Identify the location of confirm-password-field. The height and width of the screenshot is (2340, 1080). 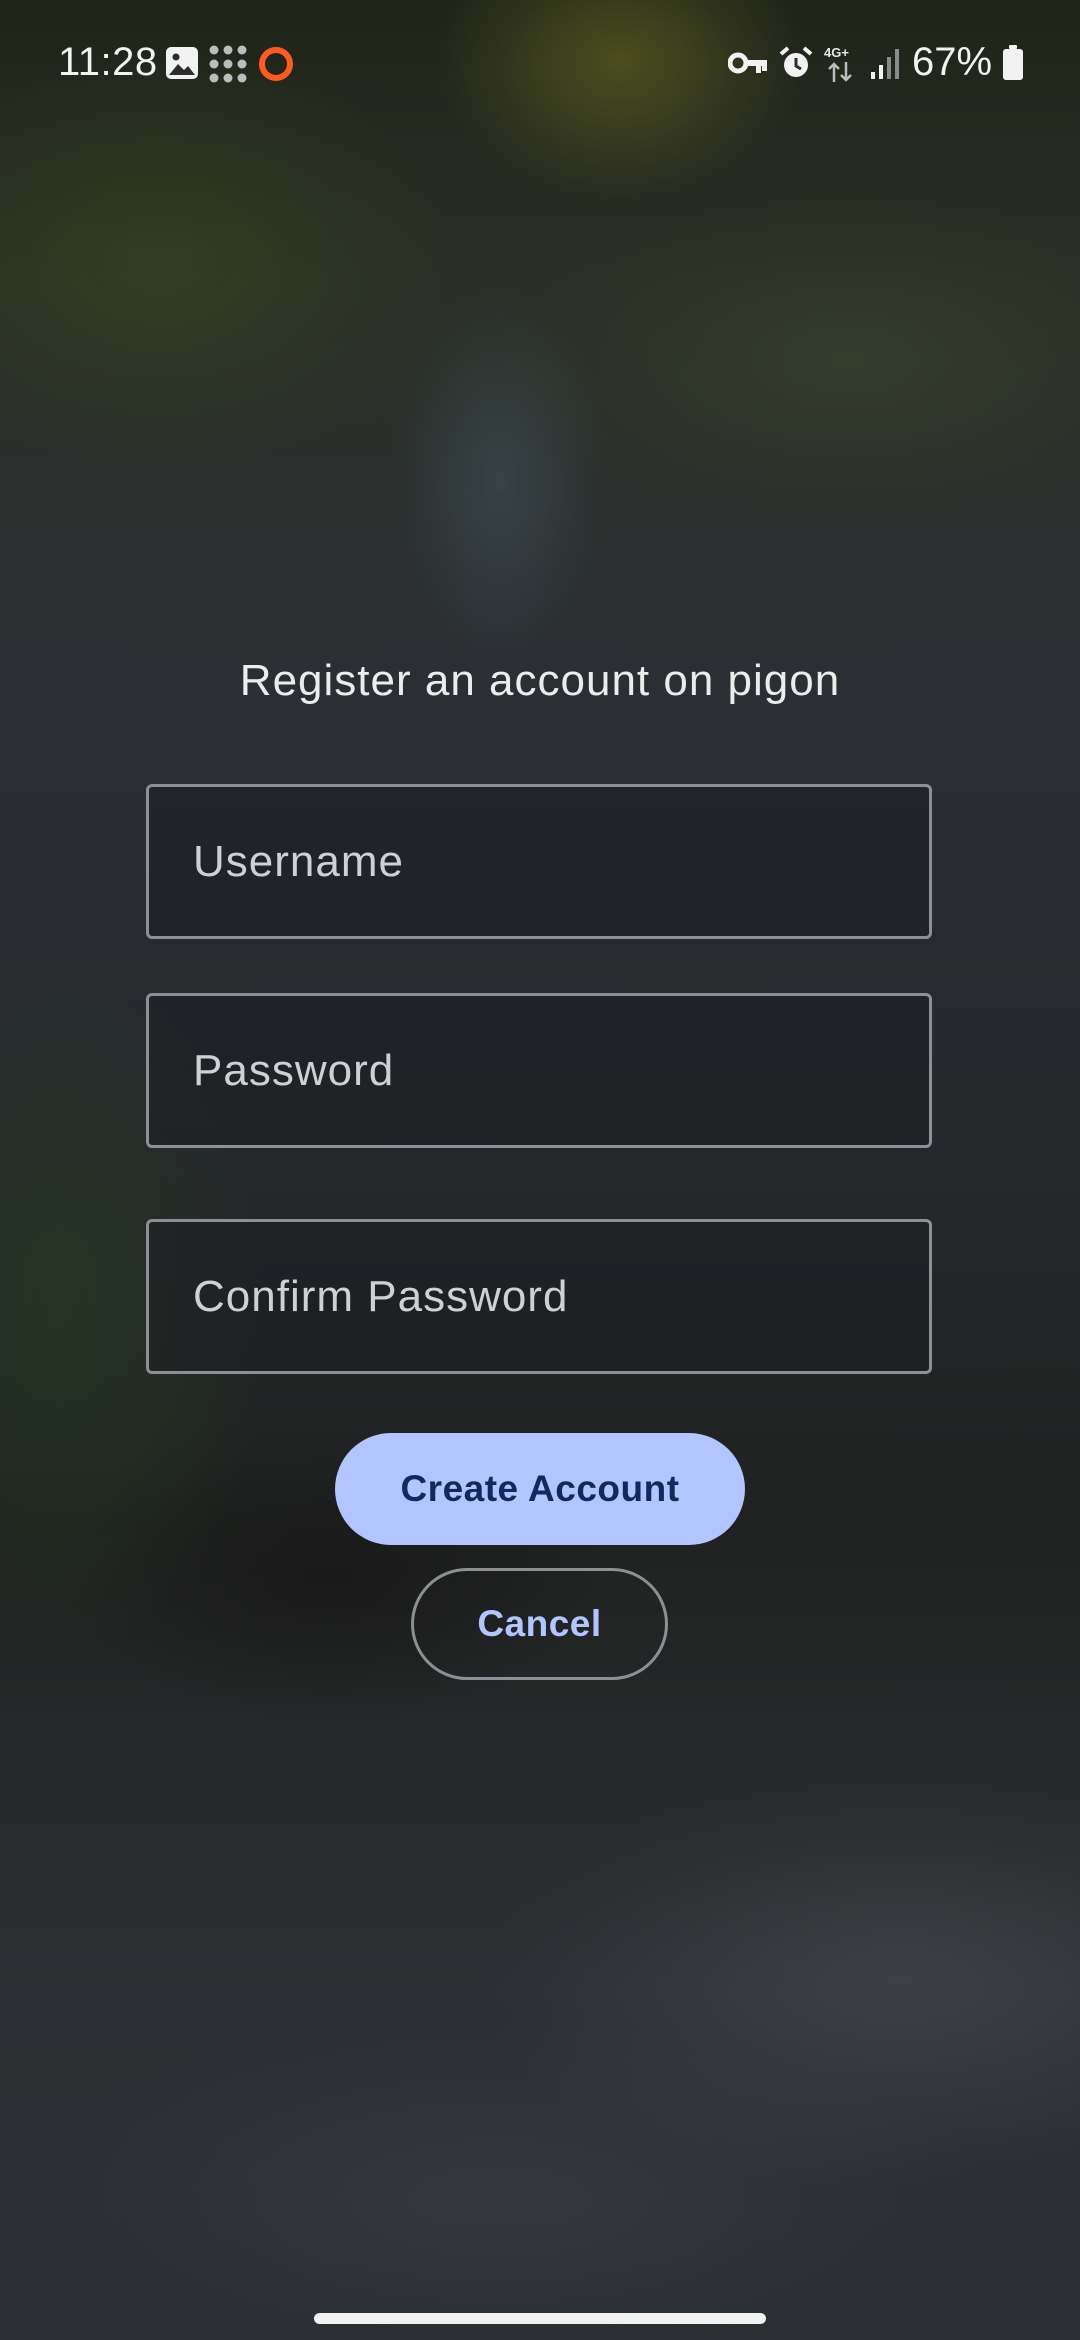
(539, 1296).